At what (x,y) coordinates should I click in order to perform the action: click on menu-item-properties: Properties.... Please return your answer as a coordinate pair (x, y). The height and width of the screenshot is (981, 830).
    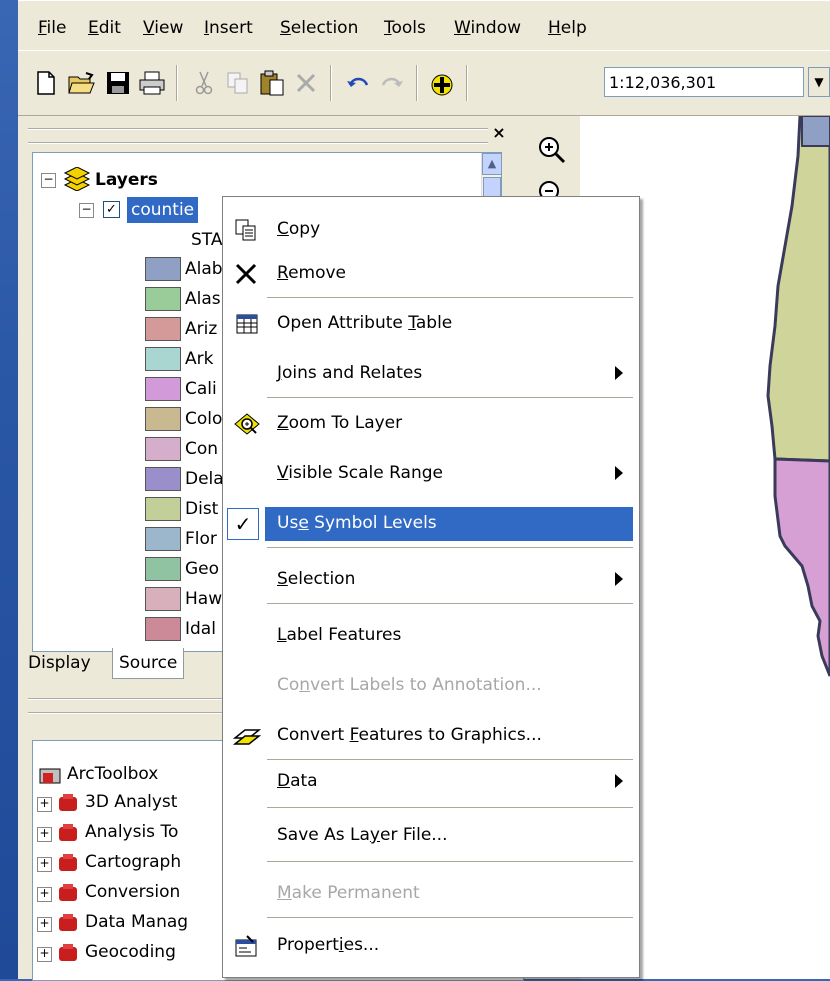
    Looking at the image, I should click on (430, 946).